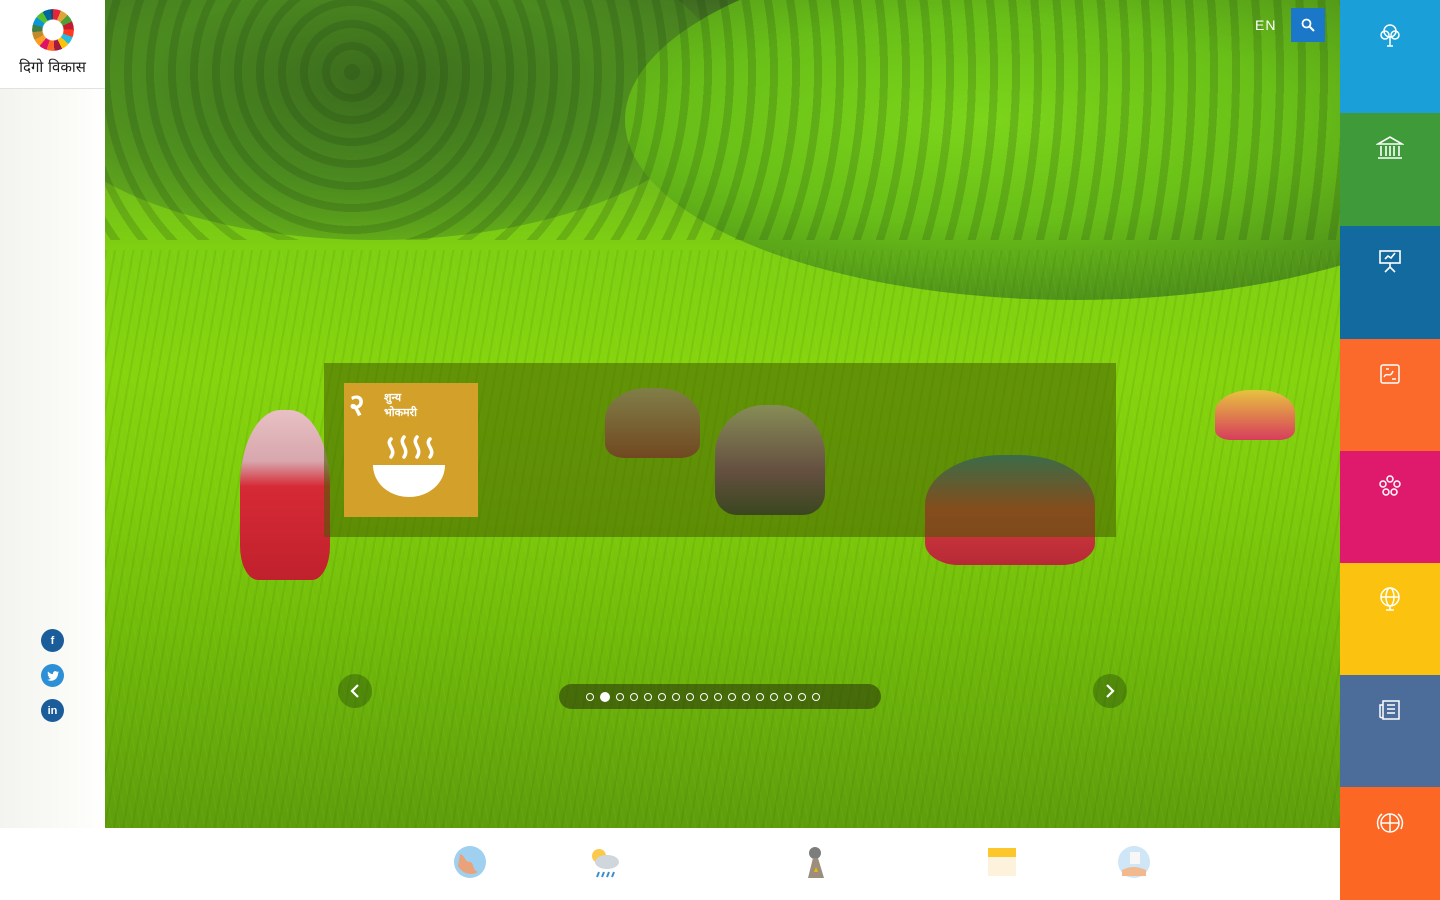  I want to click on map-hand-icon, so click(1134, 862).